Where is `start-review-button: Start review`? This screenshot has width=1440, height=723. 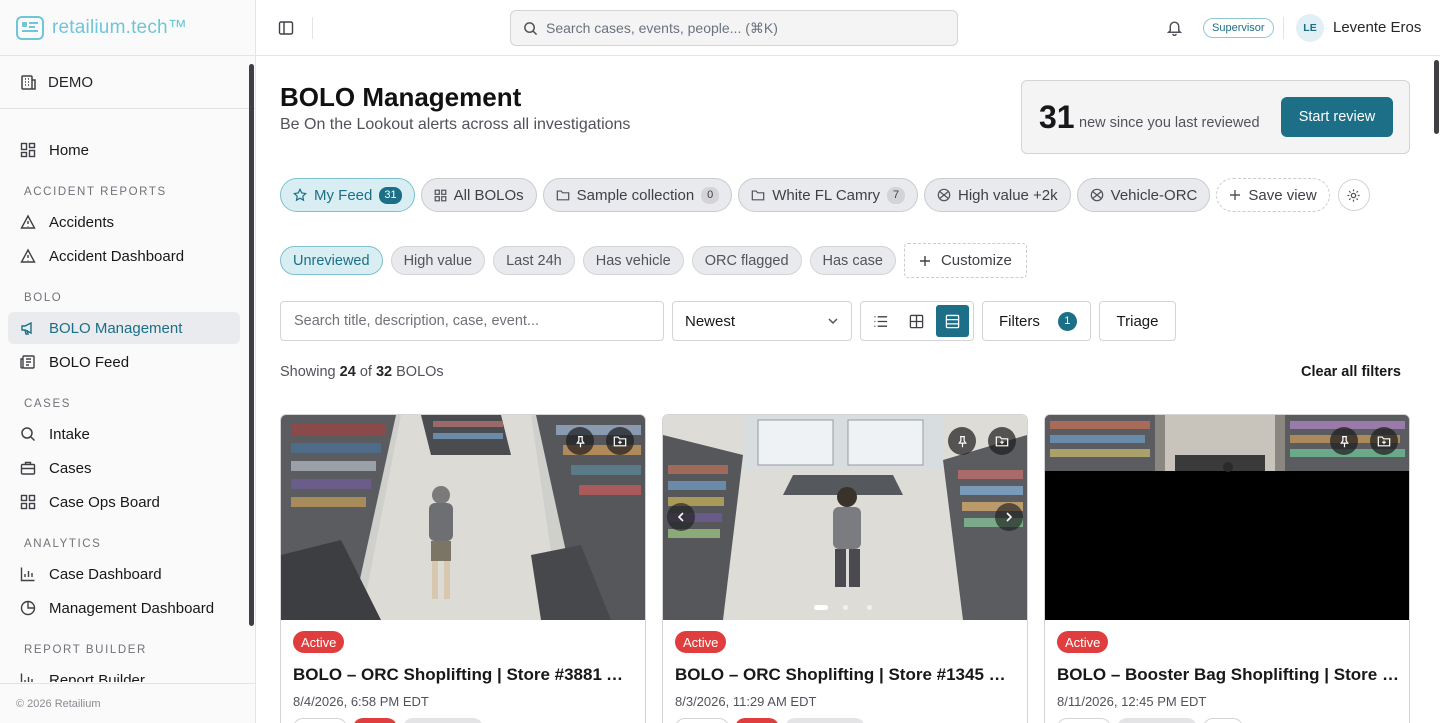 start-review-button: Start review is located at coordinates (1337, 117).